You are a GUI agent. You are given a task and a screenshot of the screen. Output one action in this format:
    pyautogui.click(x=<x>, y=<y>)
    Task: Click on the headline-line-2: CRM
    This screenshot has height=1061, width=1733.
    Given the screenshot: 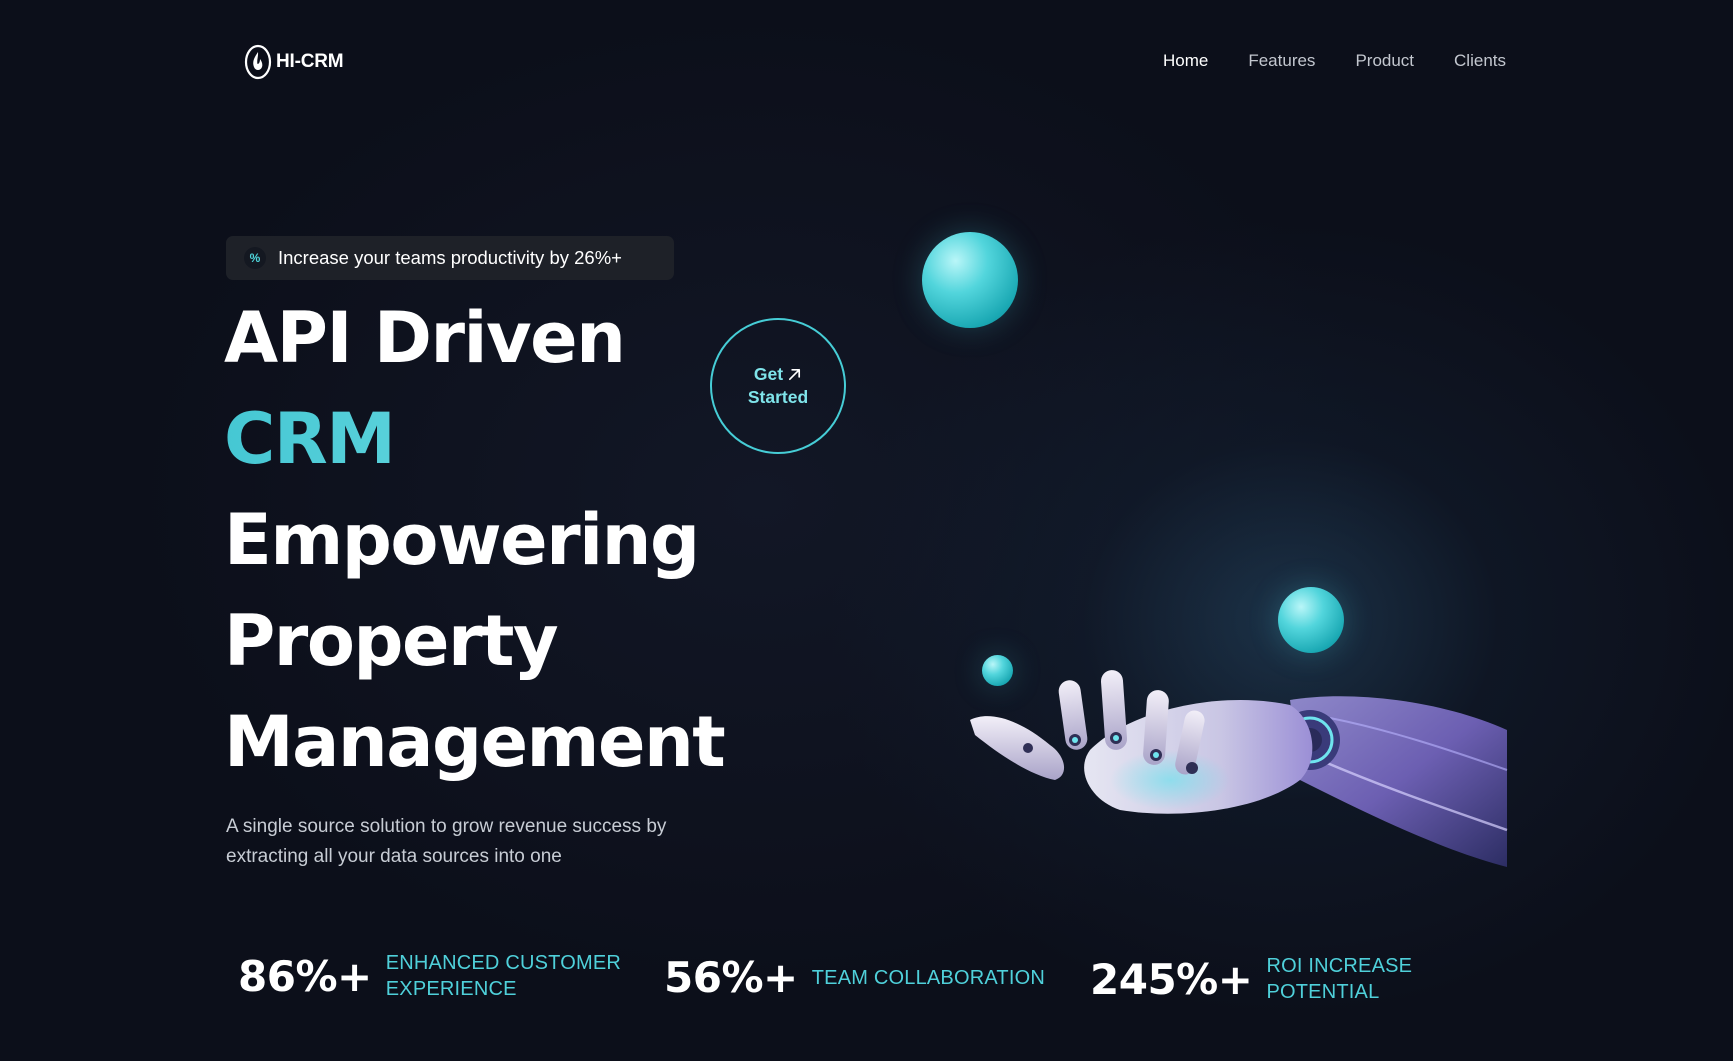 What is the action you would take?
    pyautogui.click(x=474, y=439)
    